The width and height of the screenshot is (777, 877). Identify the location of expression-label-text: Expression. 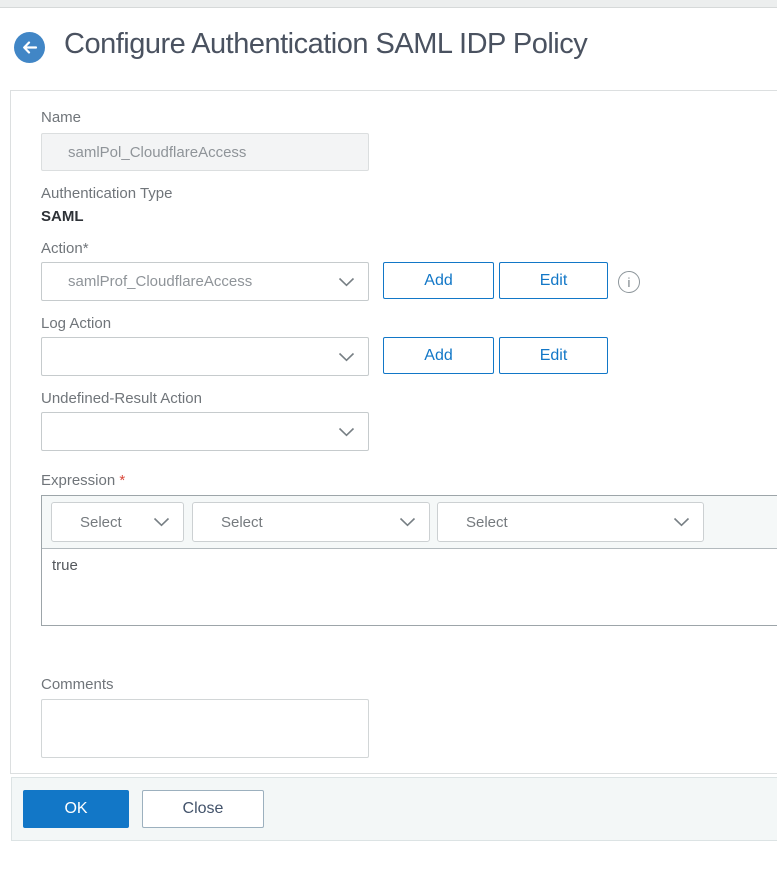
(78, 480).